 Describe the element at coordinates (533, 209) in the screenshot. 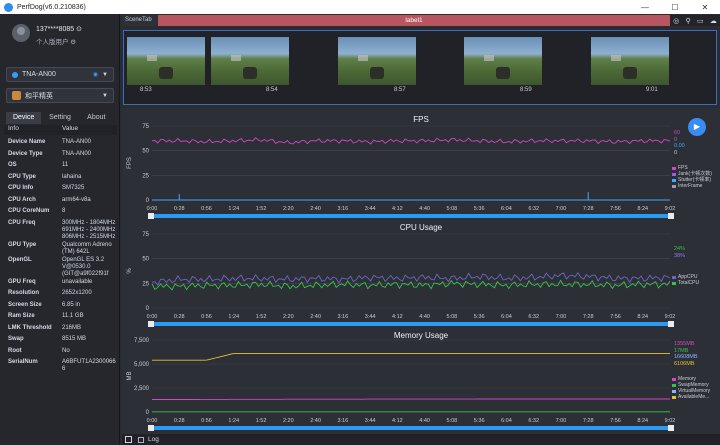

I see `x-tick-label: 6:32` at that location.